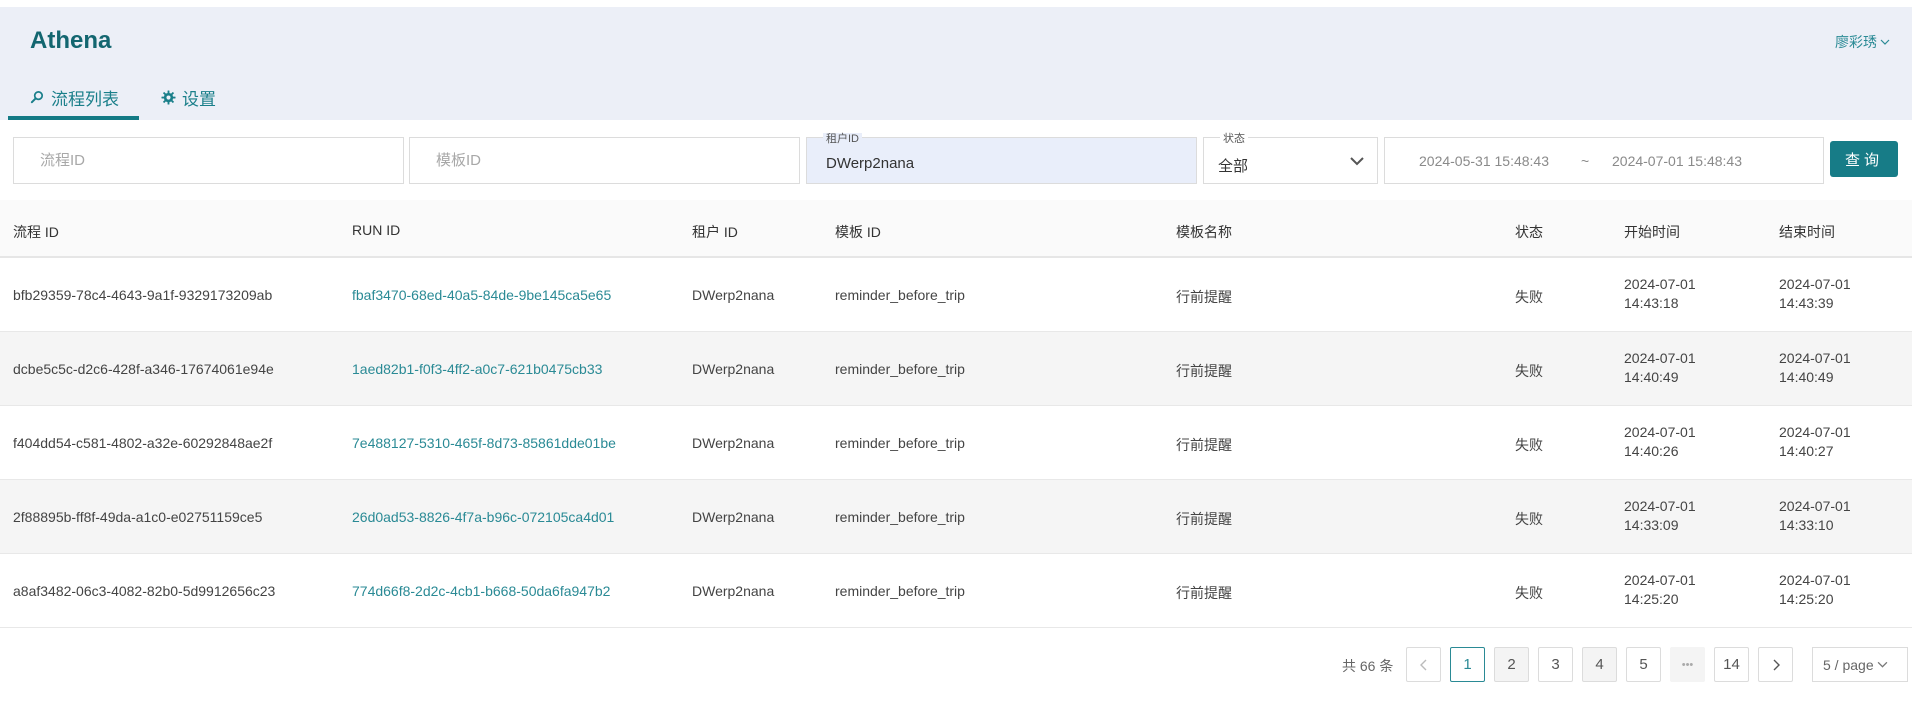 This screenshot has height=709, width=1912. I want to click on pagination: 共 66 条 1 2 3 4 5 ••• 14 5 / page, so click(956, 664).